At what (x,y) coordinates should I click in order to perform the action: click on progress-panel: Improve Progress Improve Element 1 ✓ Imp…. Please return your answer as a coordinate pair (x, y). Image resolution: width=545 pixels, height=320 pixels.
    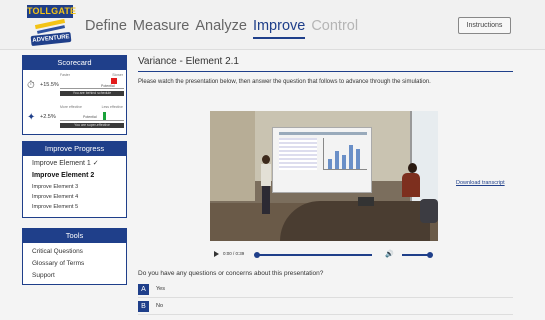
    Looking at the image, I should click on (74, 179).